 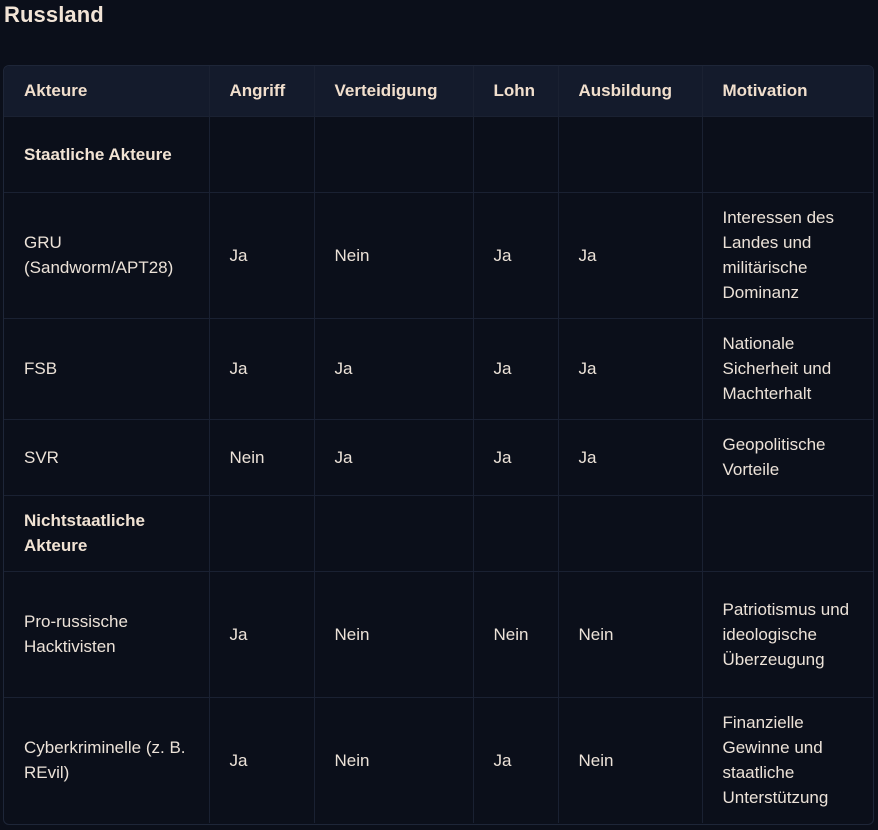 What do you see at coordinates (107, 153) in the screenshot?
I see `cell-akteur: Staatliche Akteure` at bounding box center [107, 153].